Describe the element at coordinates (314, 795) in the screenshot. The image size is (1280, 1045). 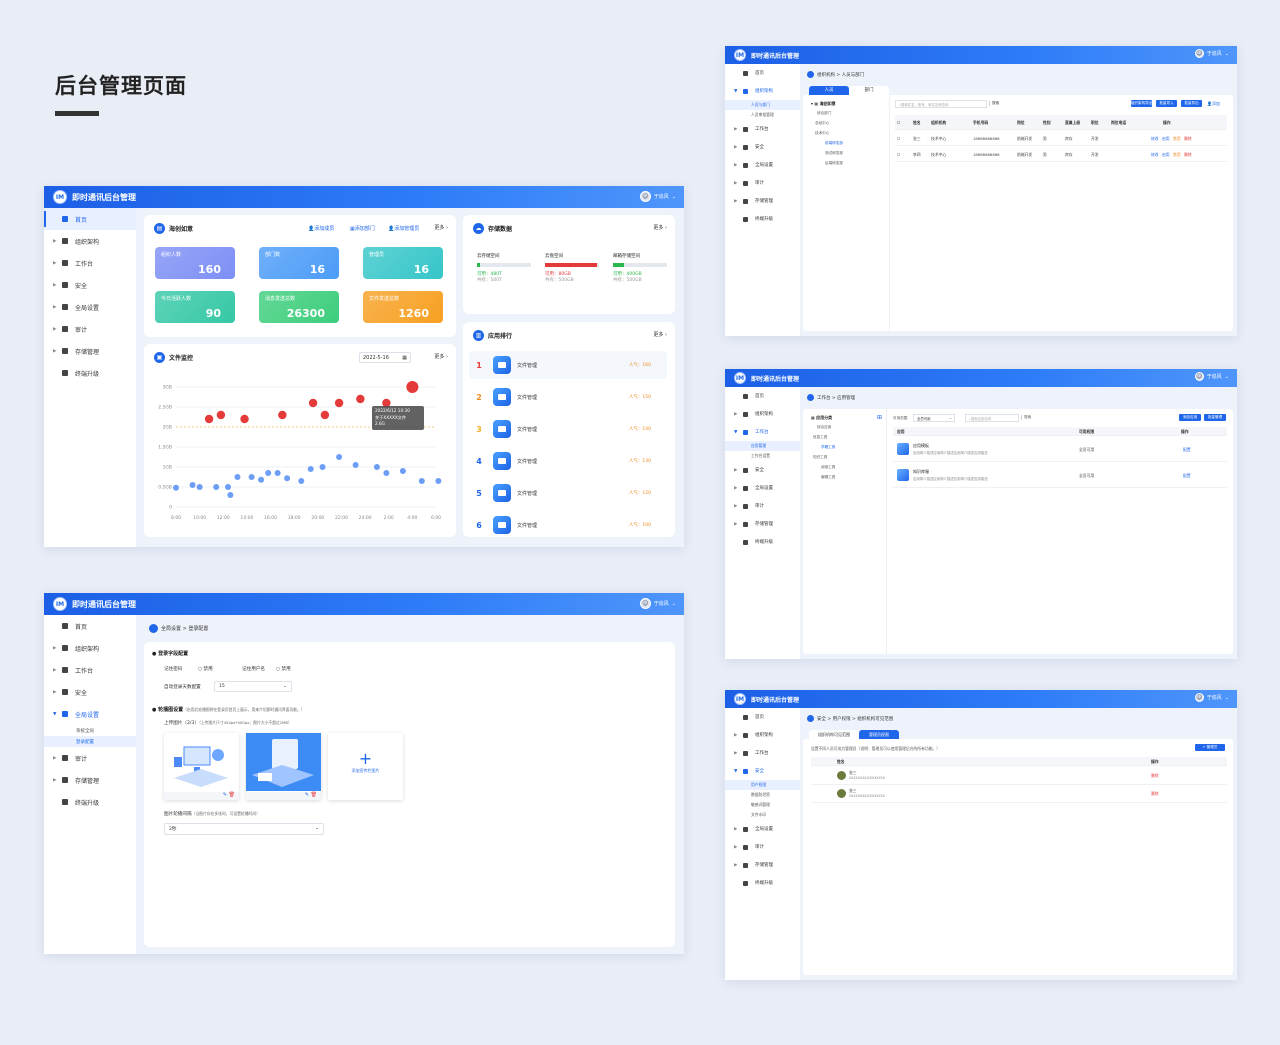
I see `delete-icon: 🗑` at that location.